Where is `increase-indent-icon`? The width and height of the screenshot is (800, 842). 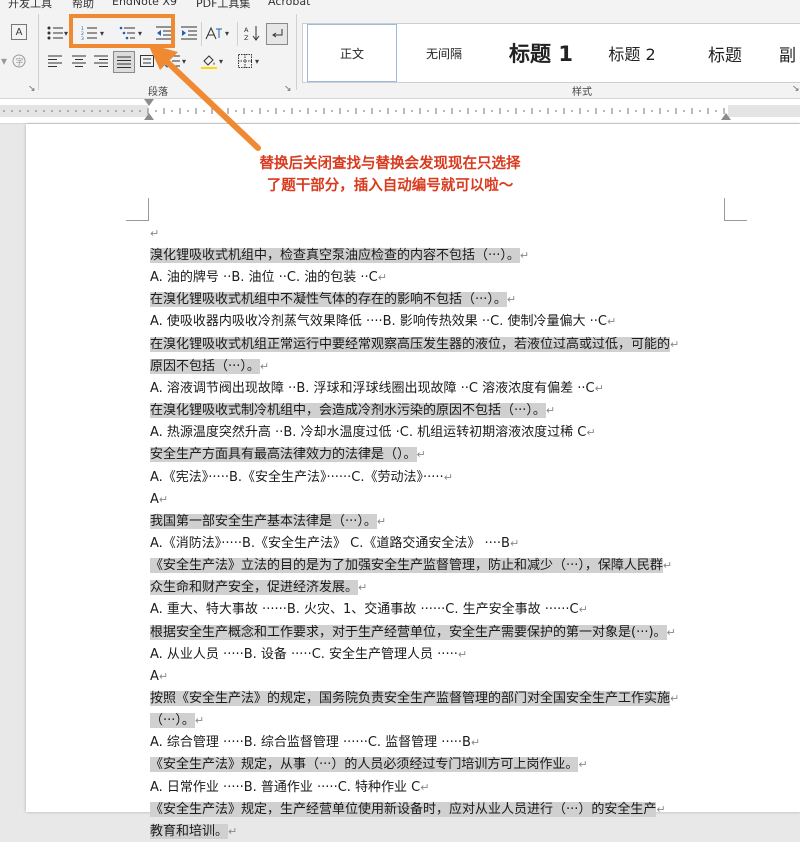 increase-indent-icon is located at coordinates (189, 33).